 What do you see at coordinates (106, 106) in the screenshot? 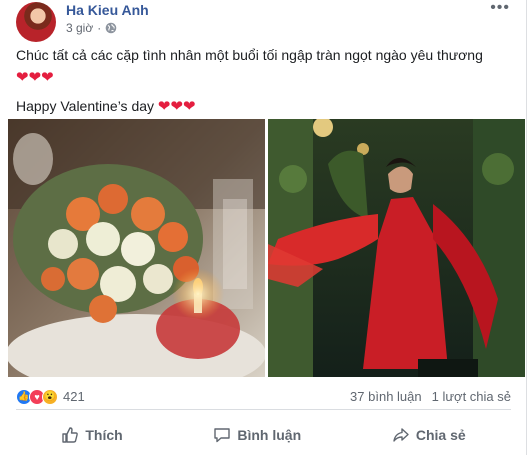
I see `post-line-2: Happy Valentine’s day ❤❤❤` at bounding box center [106, 106].